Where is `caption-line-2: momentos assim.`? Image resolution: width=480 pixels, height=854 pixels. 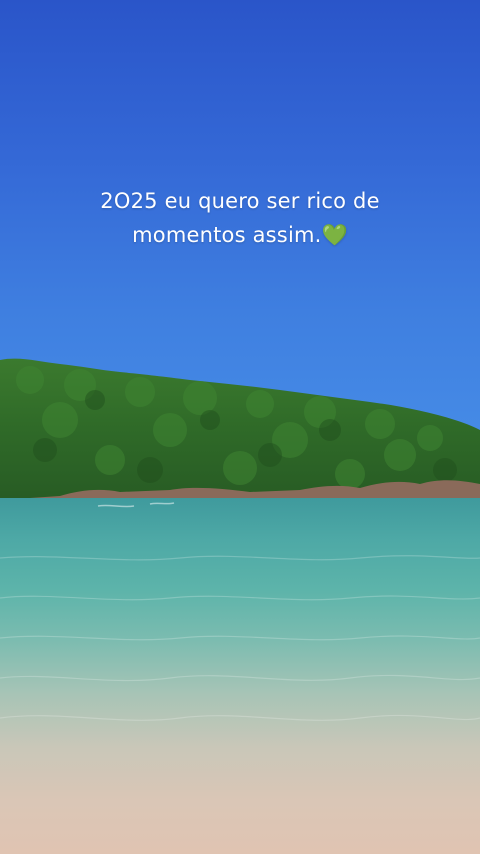 caption-line-2: momentos assim. is located at coordinates (227, 235).